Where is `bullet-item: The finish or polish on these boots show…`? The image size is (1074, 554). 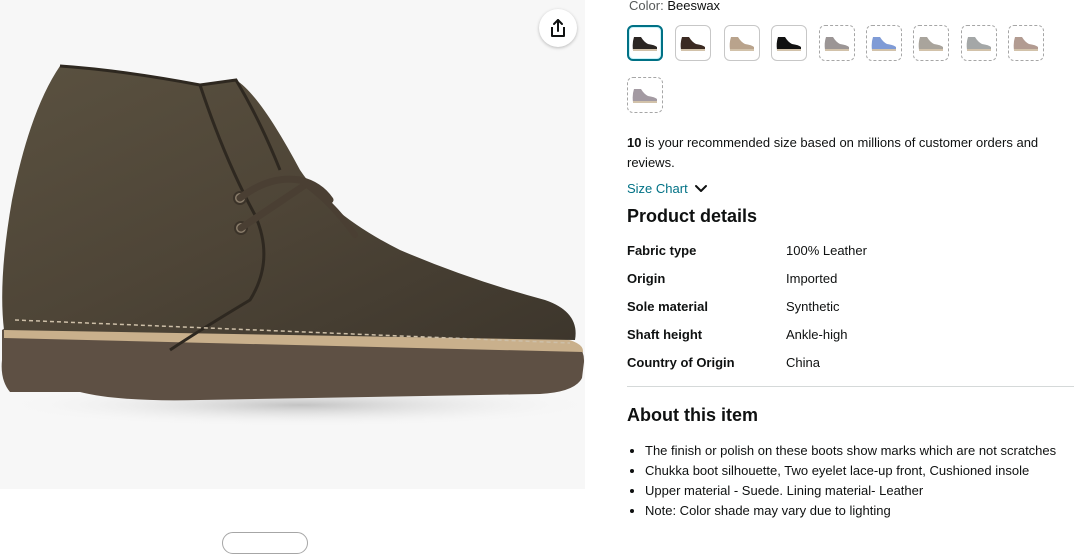
bullet-item: The finish or polish on these boots show… is located at coordinates (859, 451).